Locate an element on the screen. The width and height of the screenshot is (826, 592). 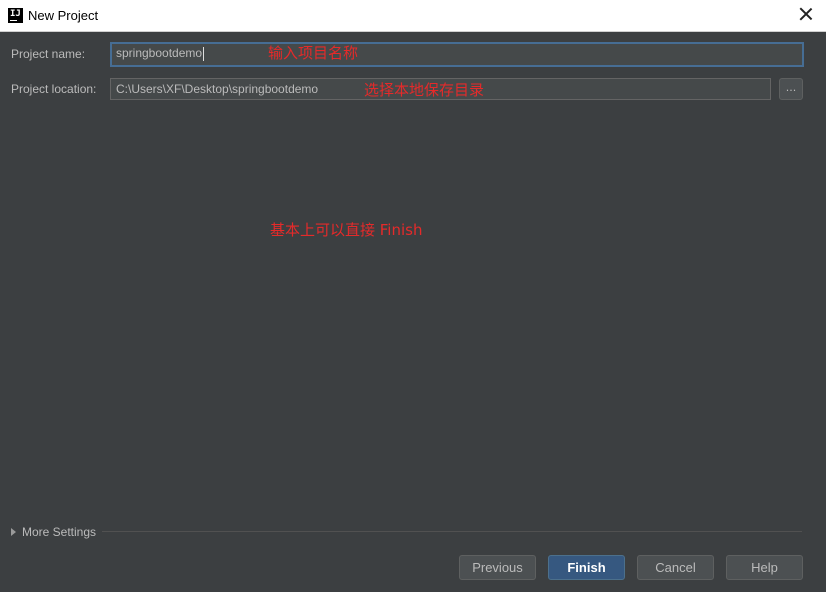
project-name-value: springbootdemo is located at coordinates (159, 53).